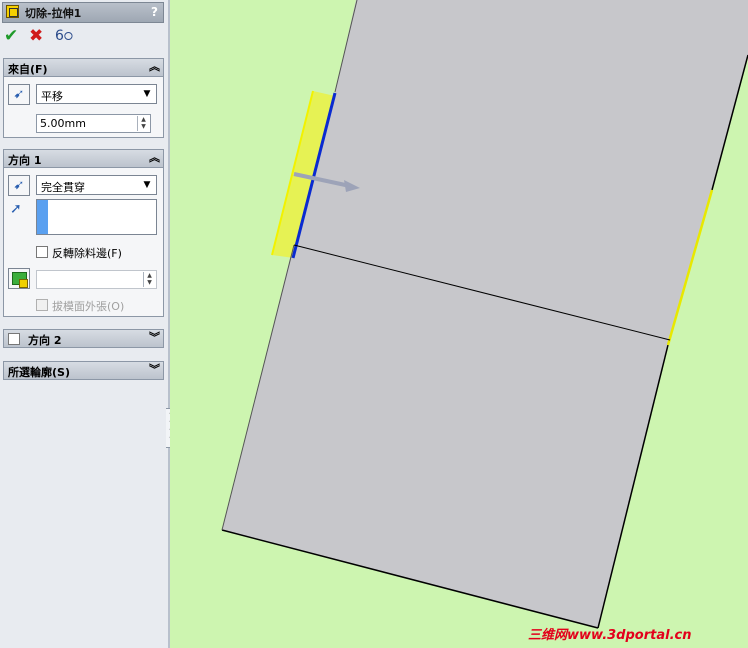 The width and height of the screenshot is (748, 648). I want to click on direction1-group-title: 方向 1, so click(25, 160).